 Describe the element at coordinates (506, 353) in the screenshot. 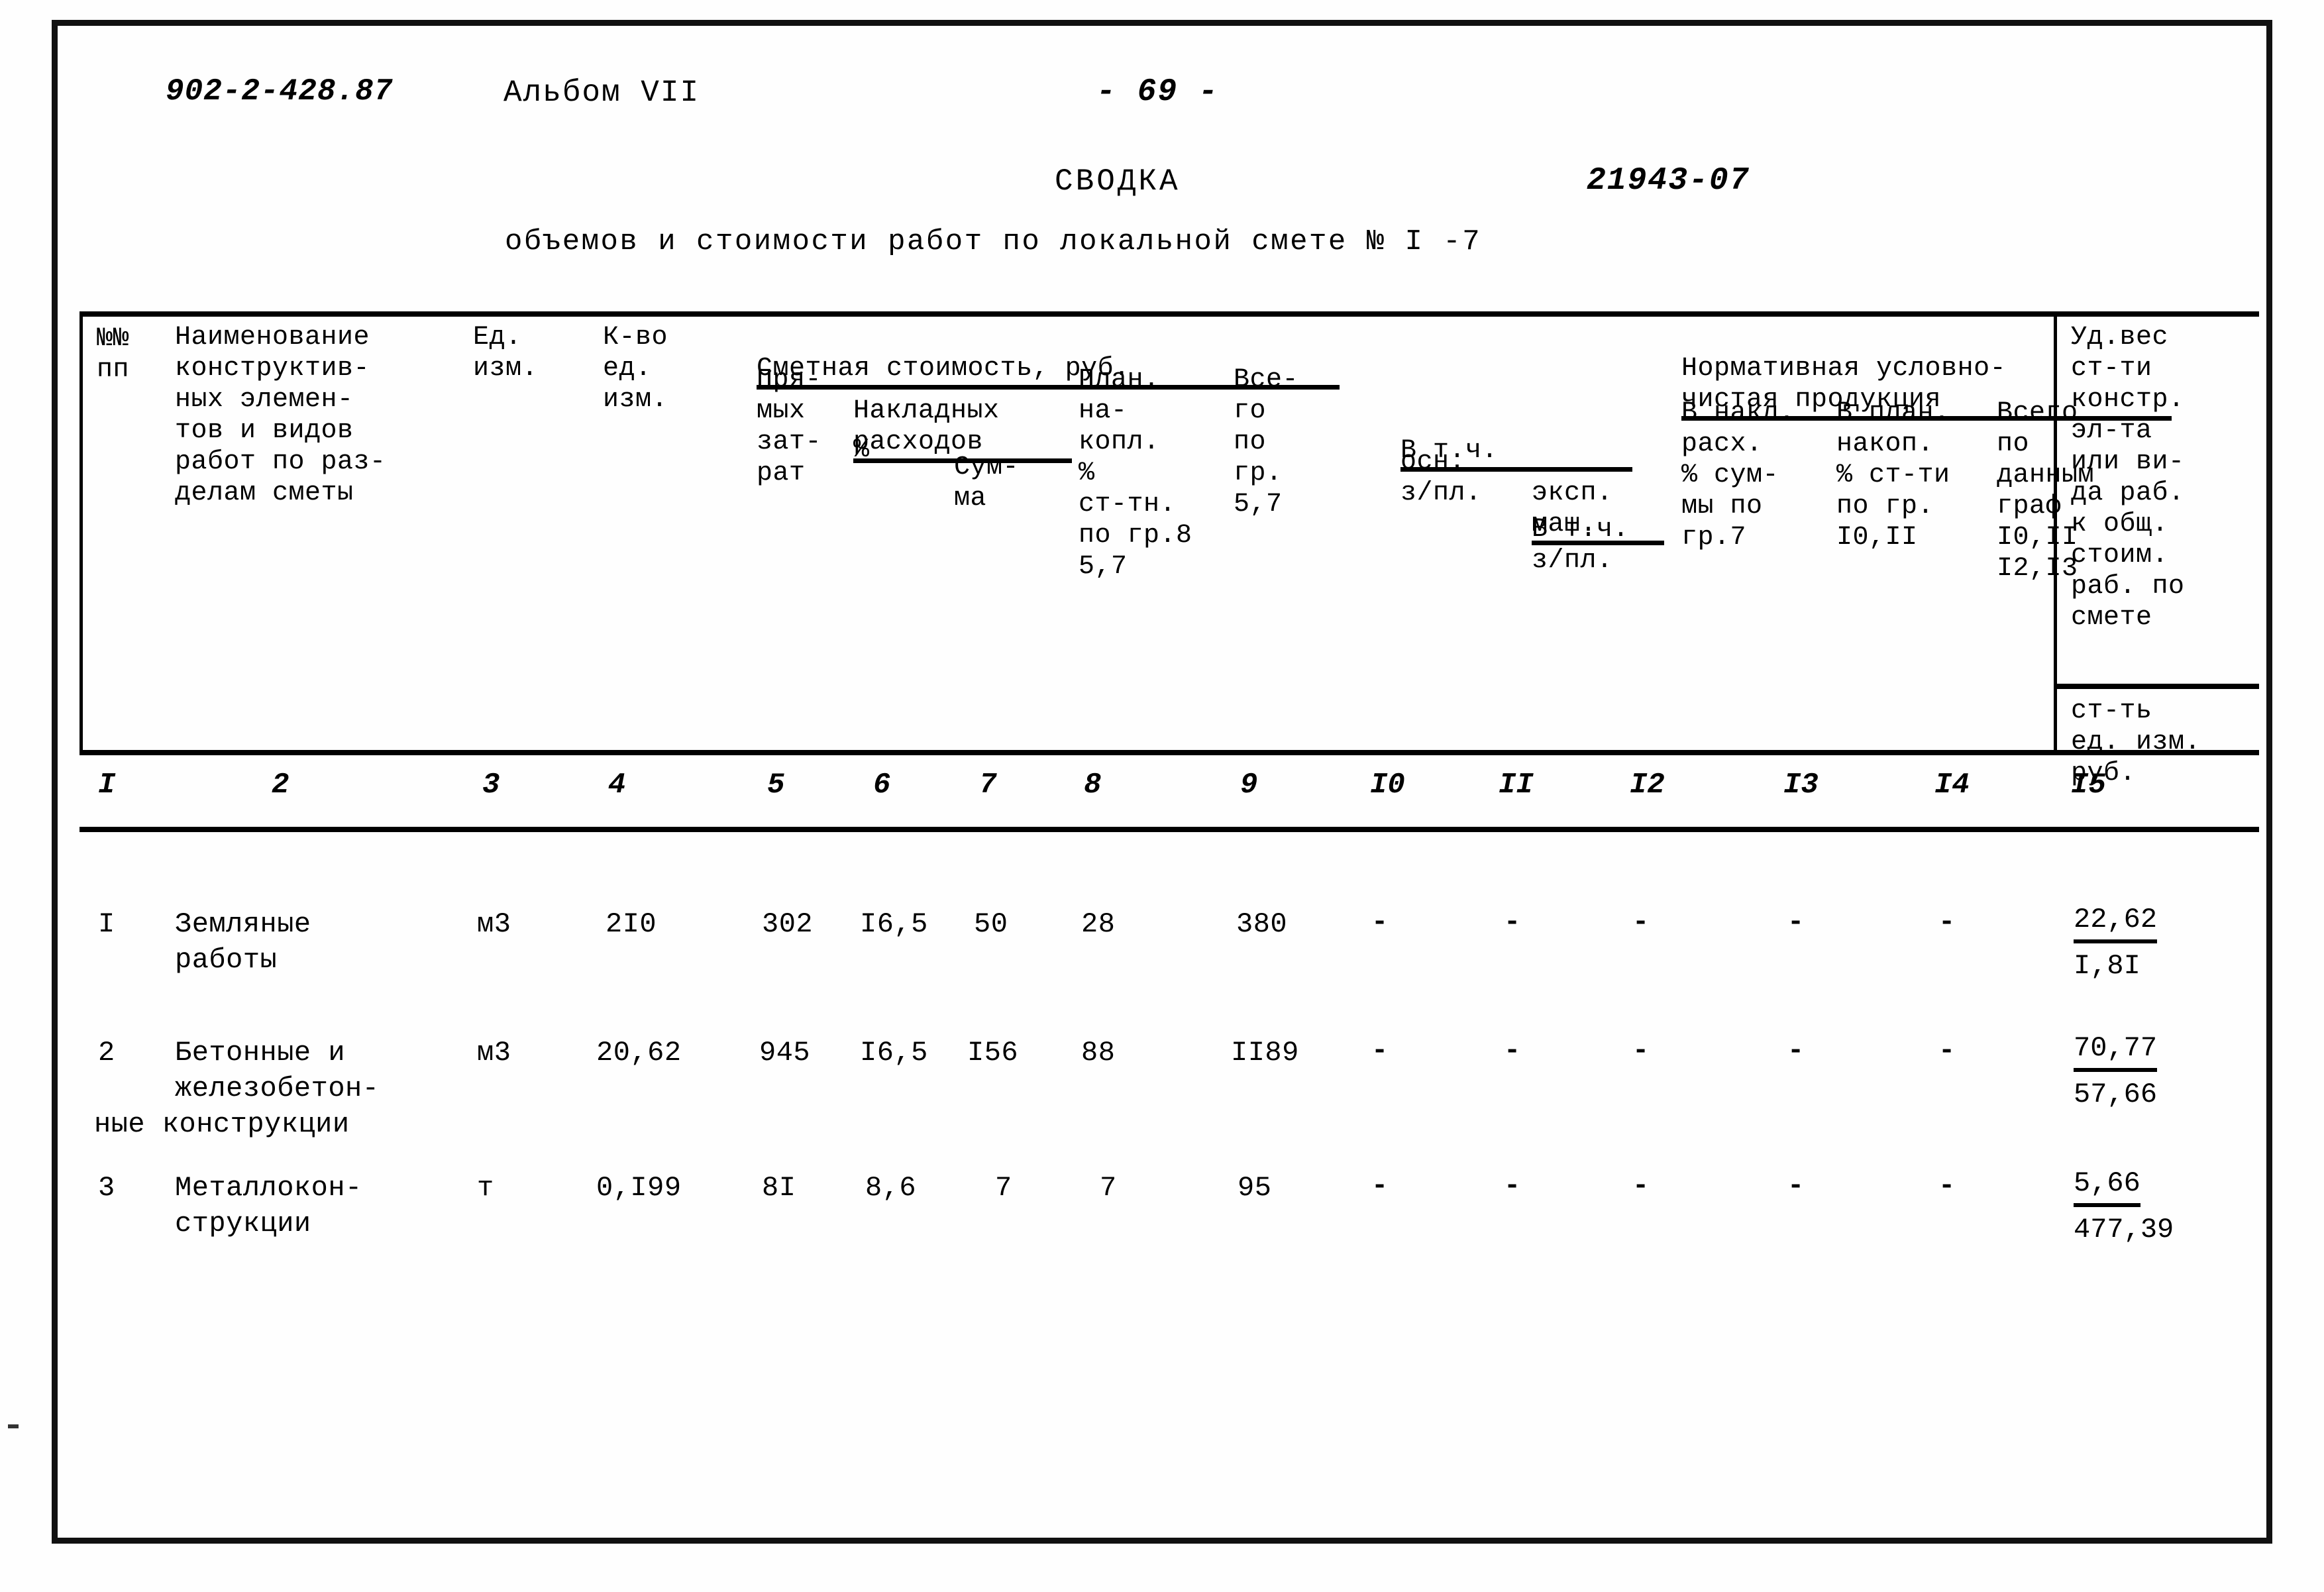

I see `header-col3-unit: Ед. изм.` at that location.